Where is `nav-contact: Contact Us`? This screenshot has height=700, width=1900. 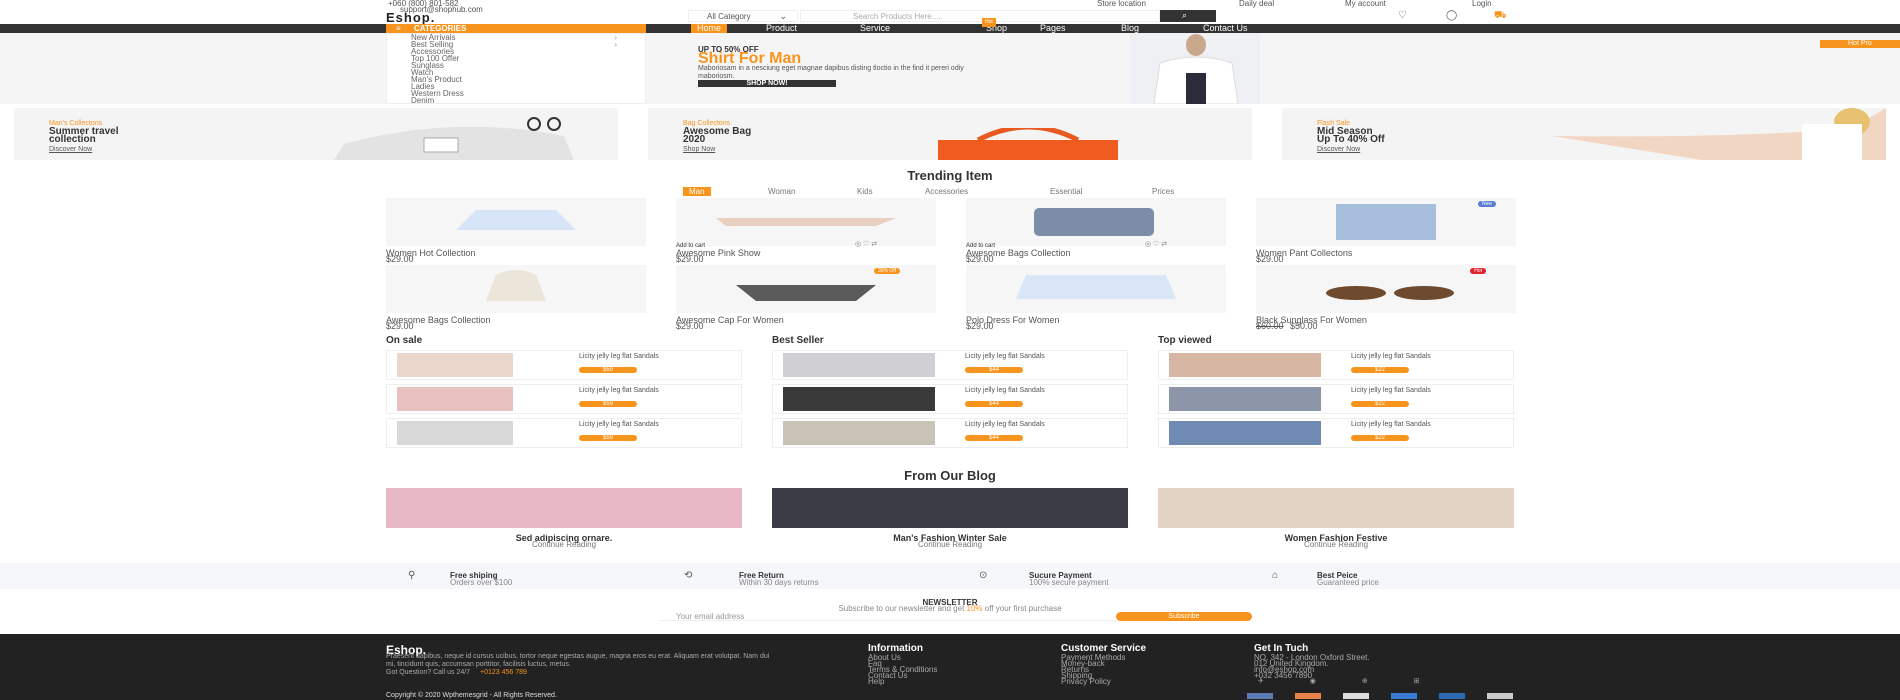 nav-contact: Contact Us is located at coordinates (1225, 28).